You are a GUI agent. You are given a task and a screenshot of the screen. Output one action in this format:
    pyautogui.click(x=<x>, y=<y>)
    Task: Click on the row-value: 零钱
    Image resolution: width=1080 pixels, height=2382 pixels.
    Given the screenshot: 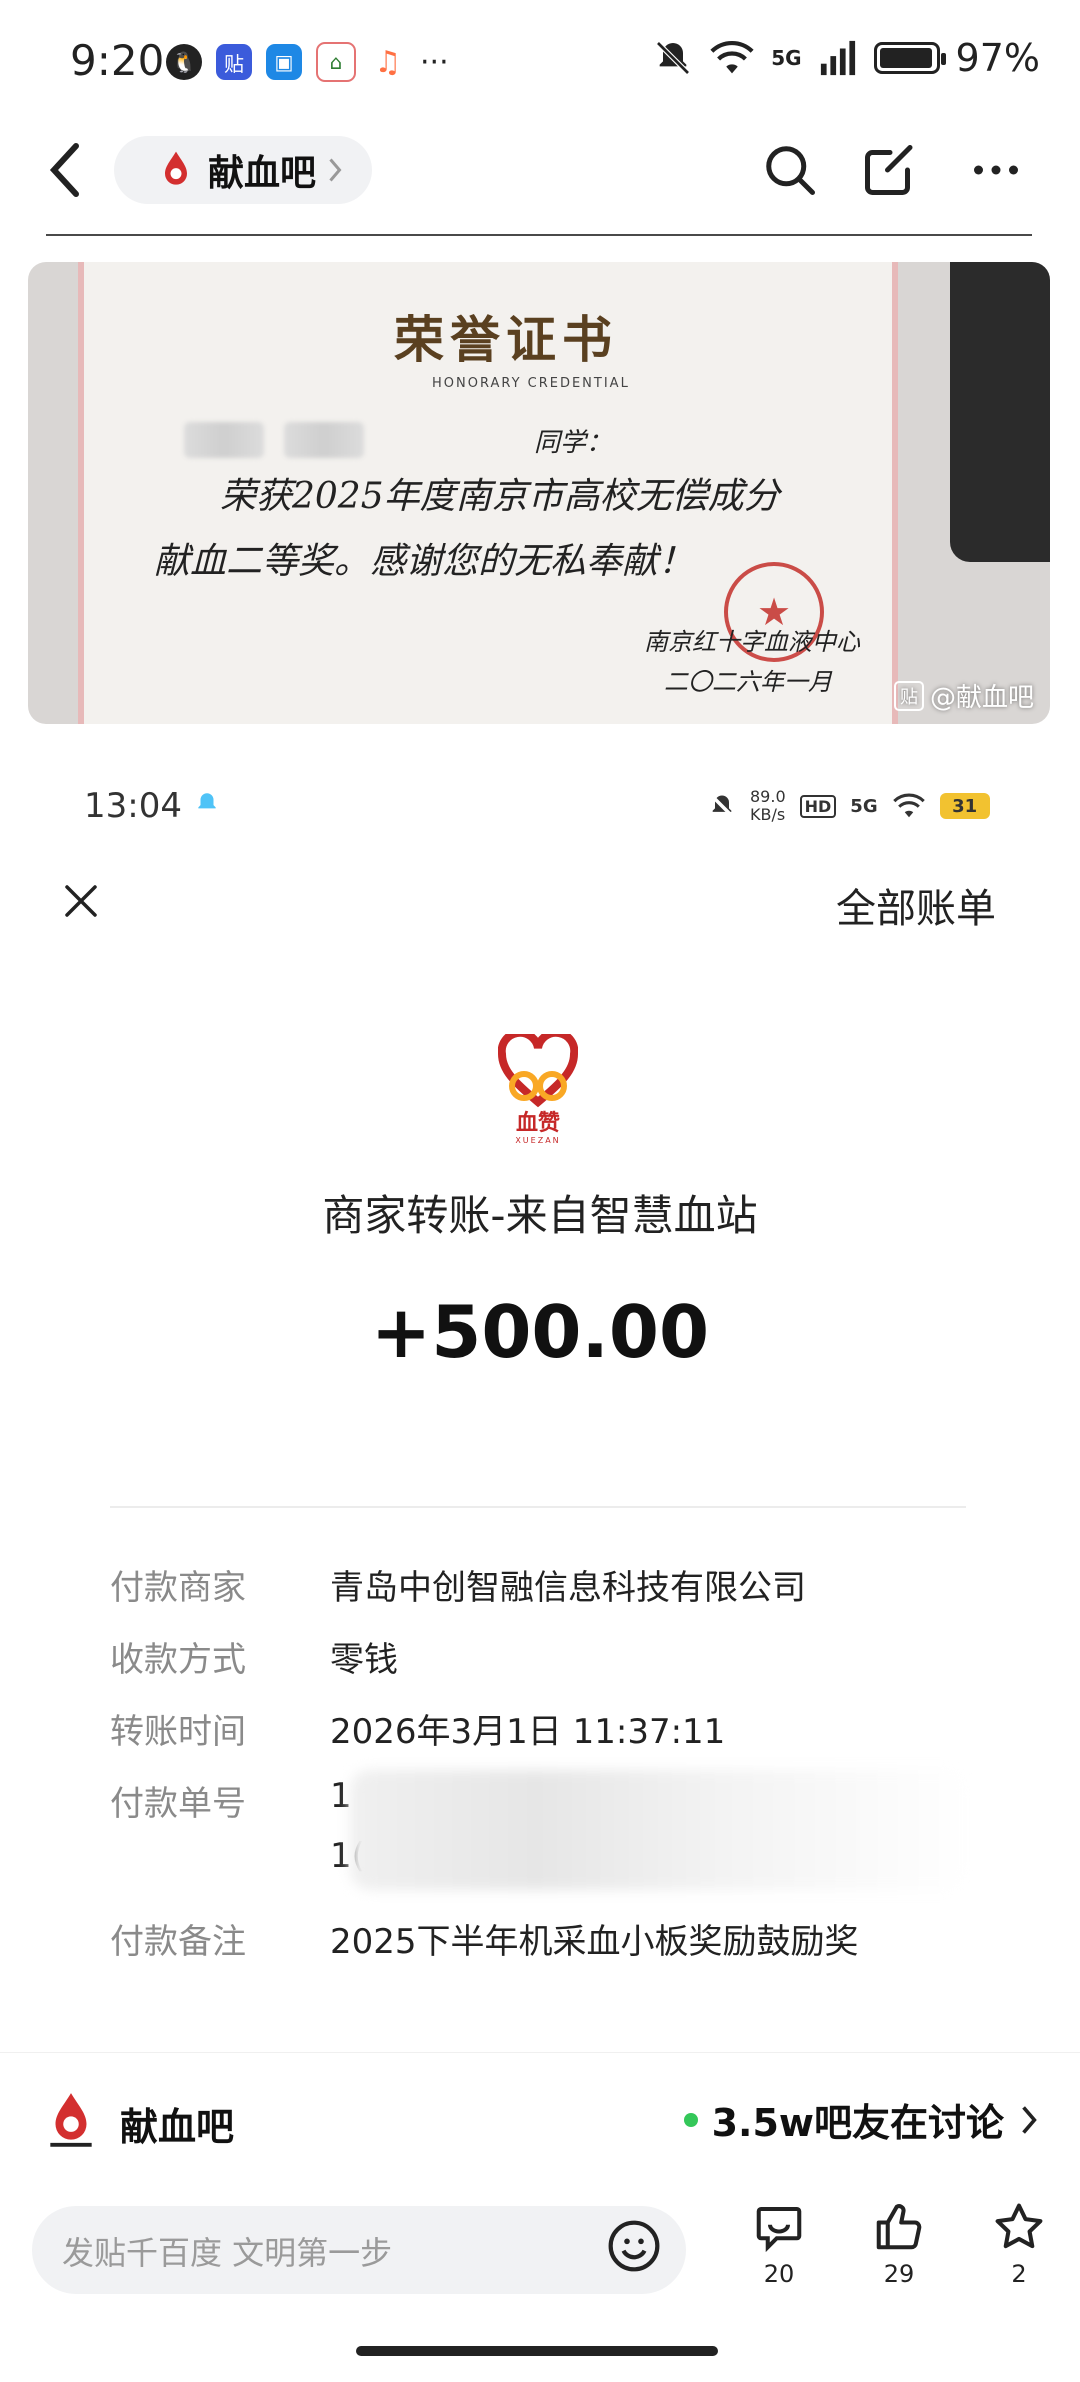 What is the action you would take?
    pyautogui.click(x=364, y=1660)
    